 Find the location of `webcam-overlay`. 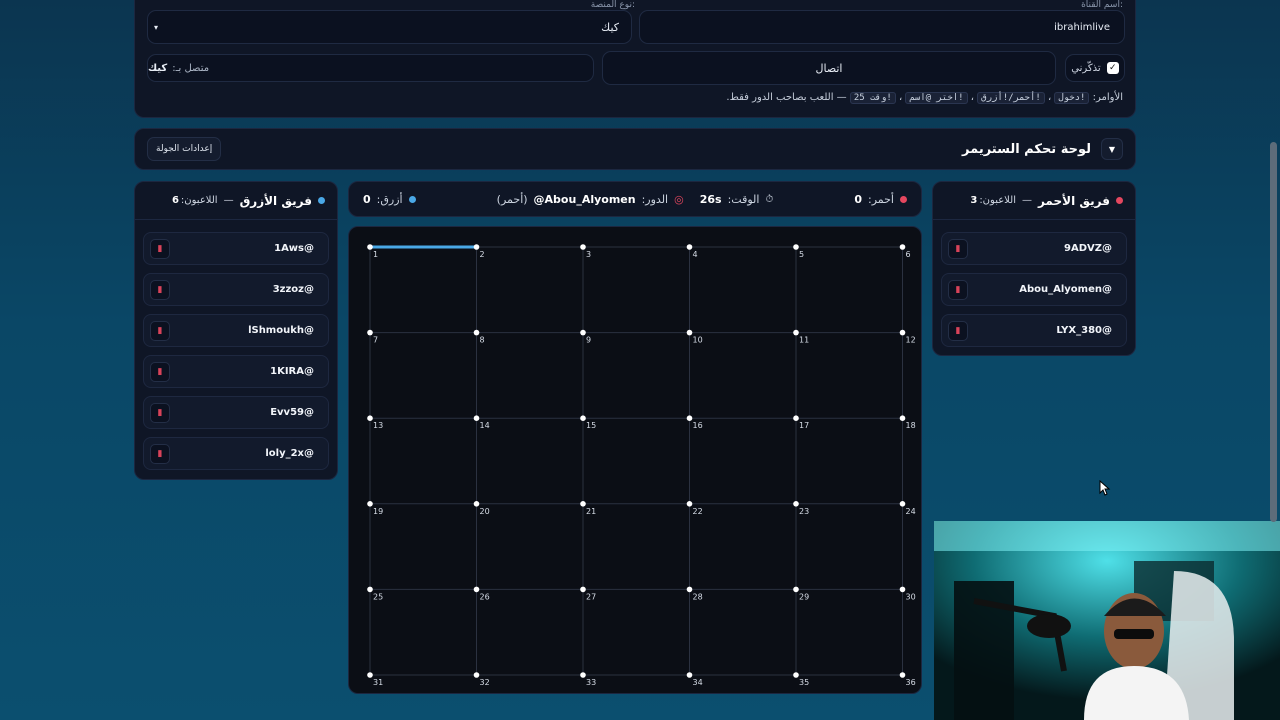

webcam-overlay is located at coordinates (1107, 620).